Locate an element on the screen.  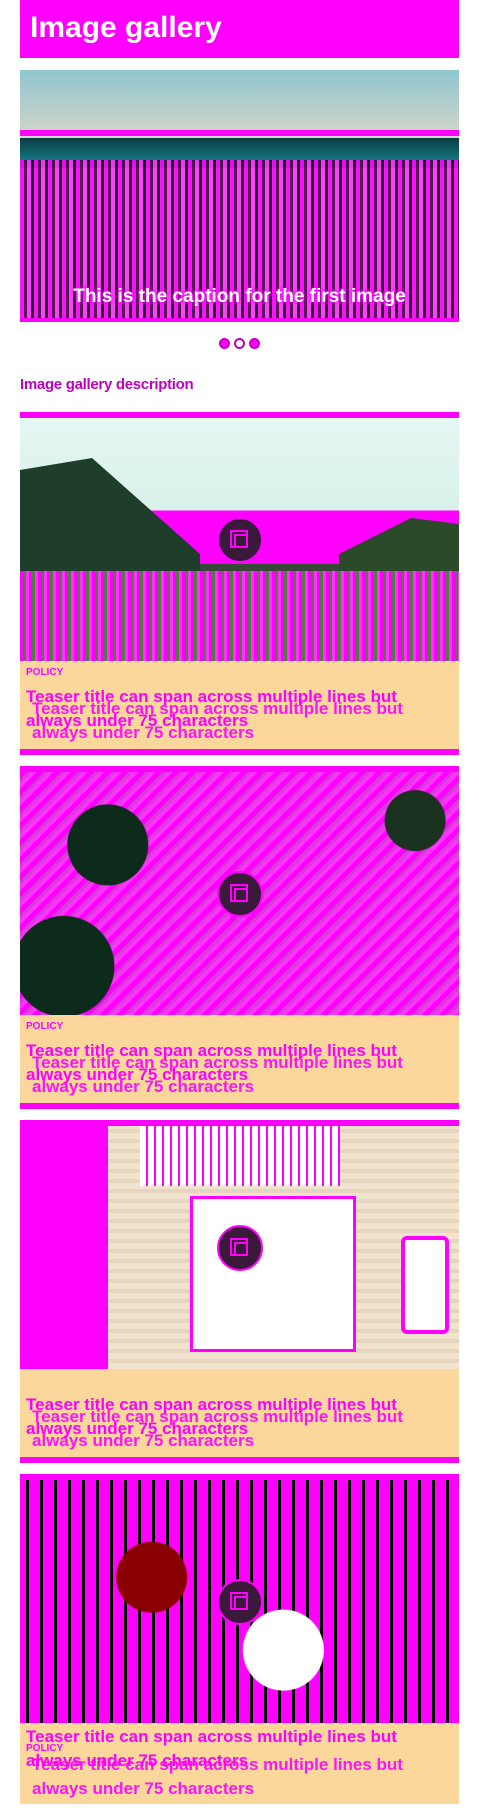
phone is located at coordinates (425, 1285).